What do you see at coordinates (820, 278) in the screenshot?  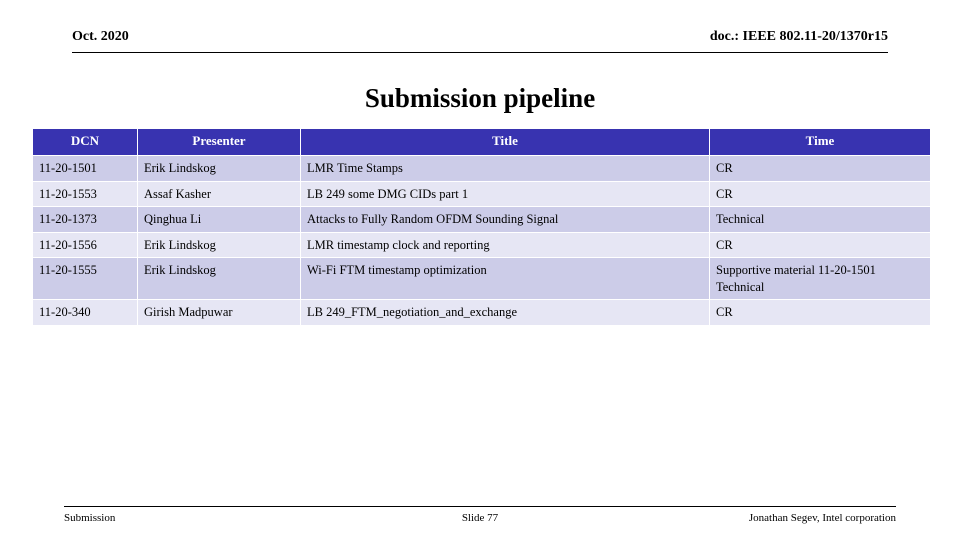 I see `cell-time: Supportive material 11-20-1501 Technical` at bounding box center [820, 278].